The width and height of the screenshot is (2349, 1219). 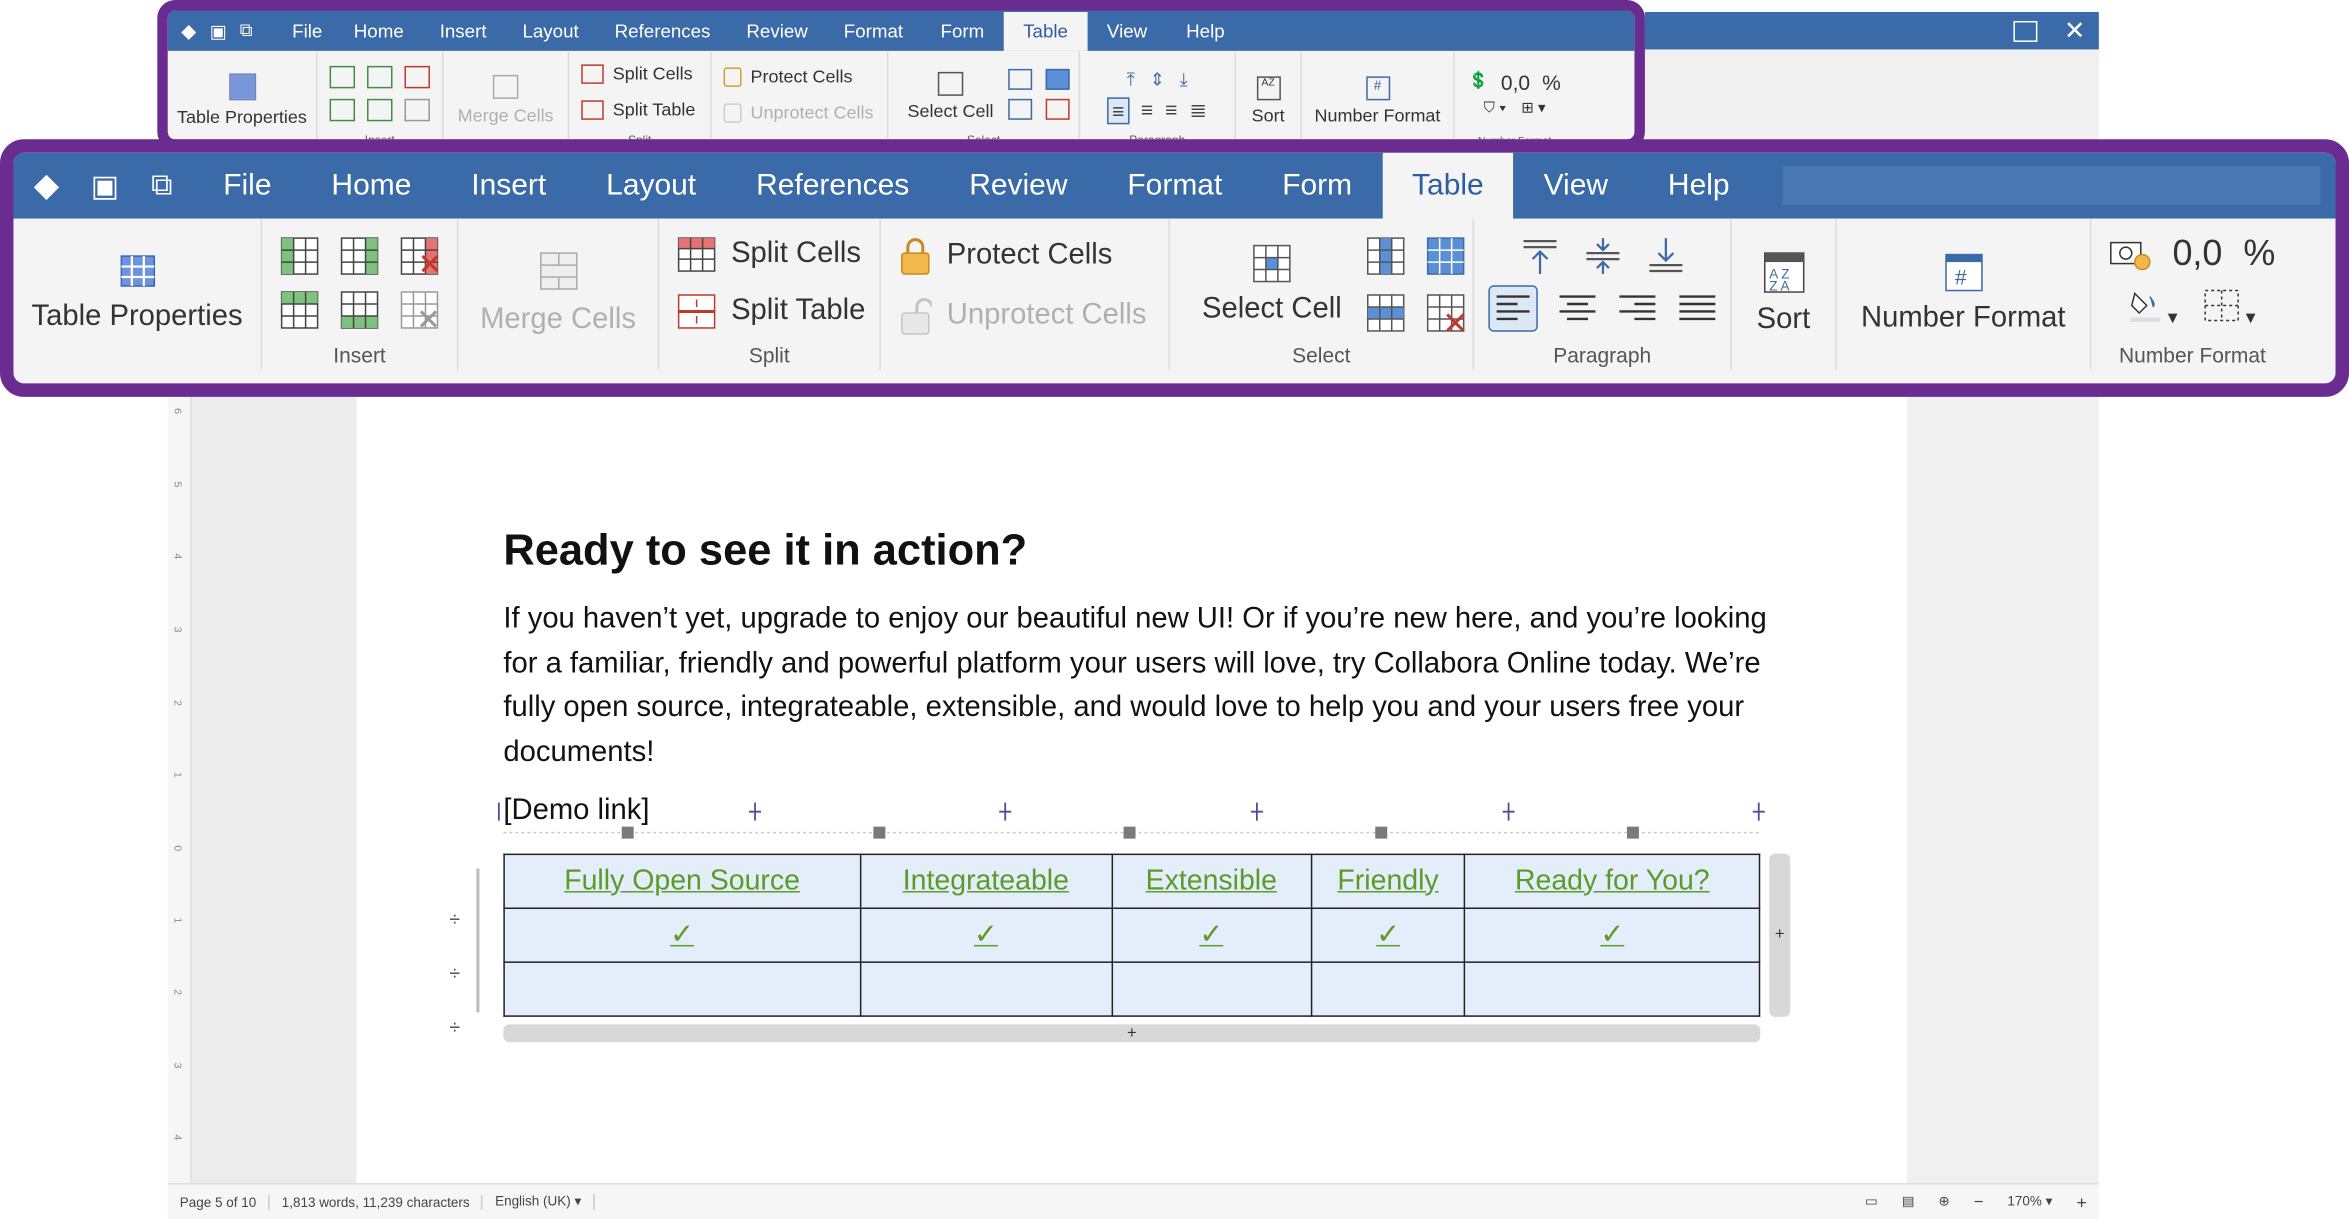 What do you see at coordinates (179, 788) in the screenshot?
I see `vertical-ruler: 6 5 4 3 2 1 0 1 2 3 4` at bounding box center [179, 788].